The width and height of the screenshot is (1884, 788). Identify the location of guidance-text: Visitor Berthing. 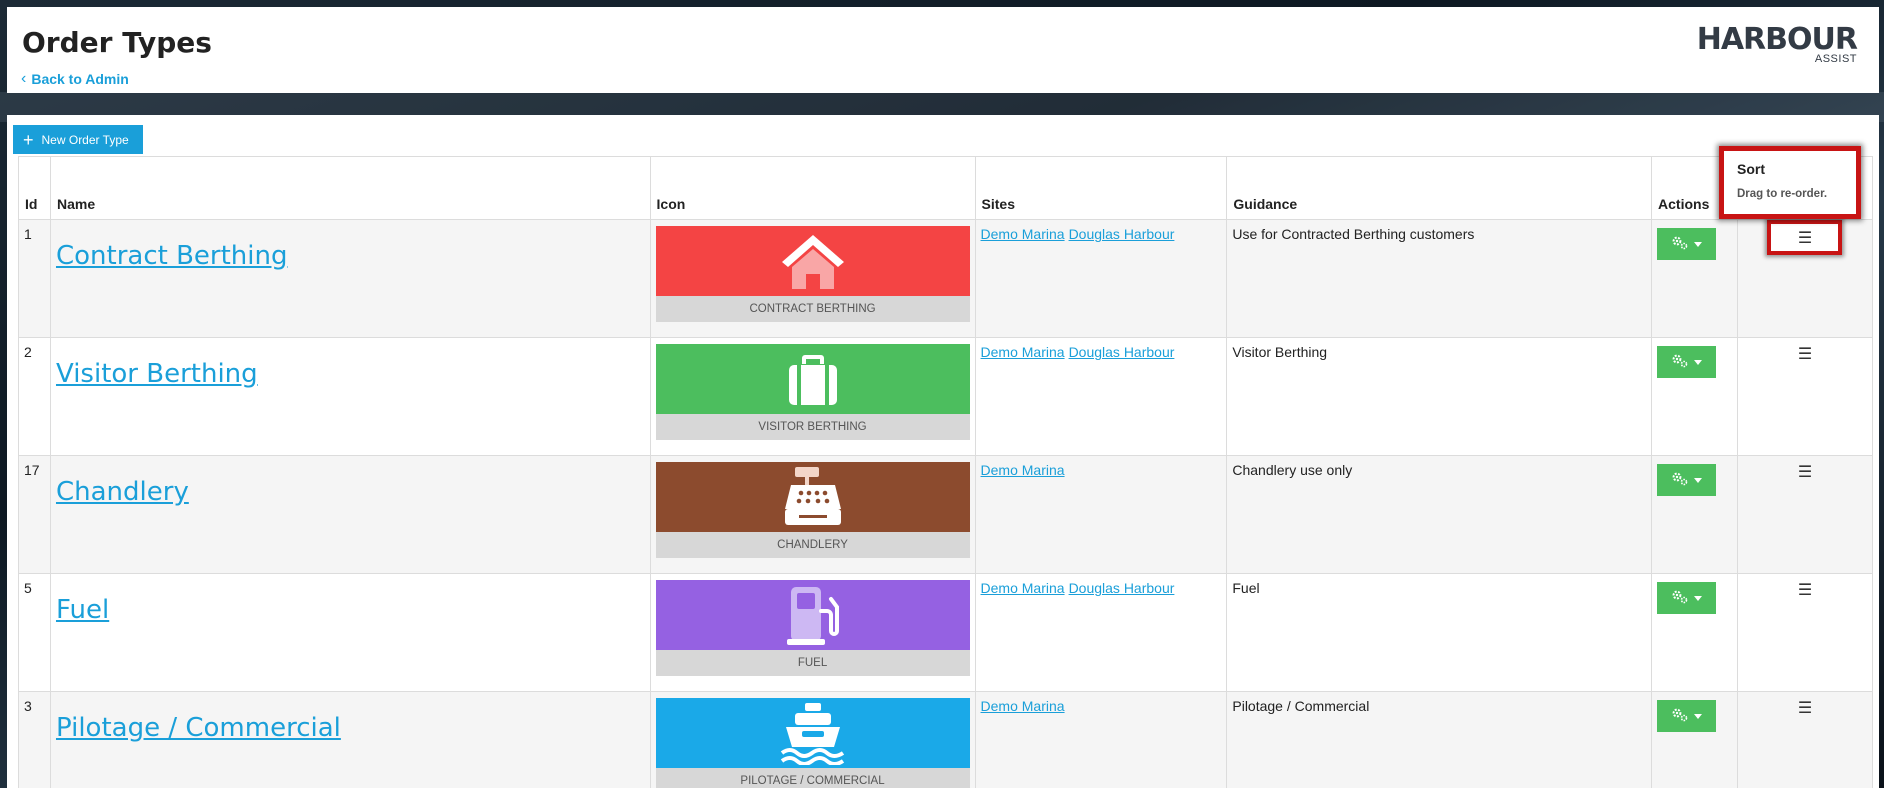
(1280, 352).